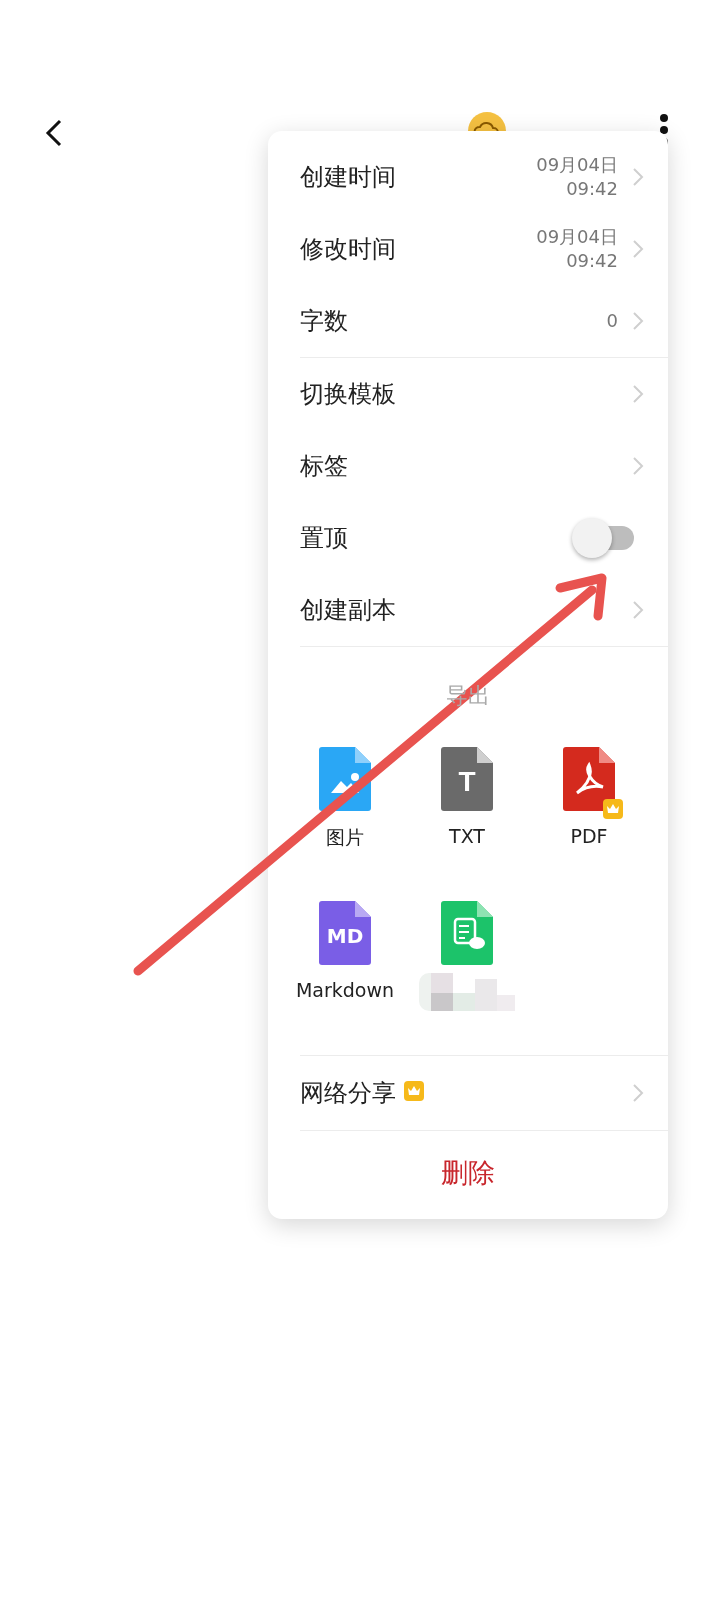 The height and width of the screenshot is (1600, 720). I want to click on menu-item-label: 网络分享, so click(348, 1093).